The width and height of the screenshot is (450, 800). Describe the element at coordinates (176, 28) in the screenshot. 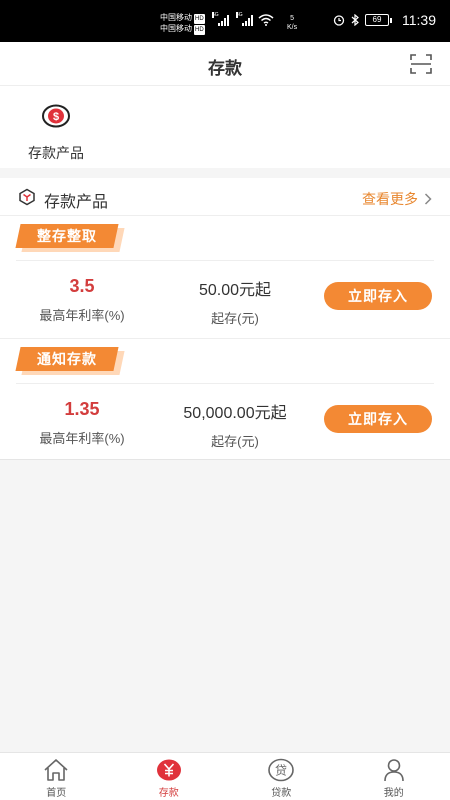

I see `carrier-2: 中国移动` at that location.